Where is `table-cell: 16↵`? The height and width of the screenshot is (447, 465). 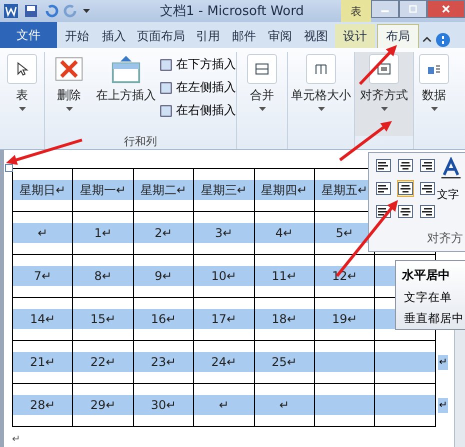 table-cell: 16↵ is located at coordinates (164, 319).